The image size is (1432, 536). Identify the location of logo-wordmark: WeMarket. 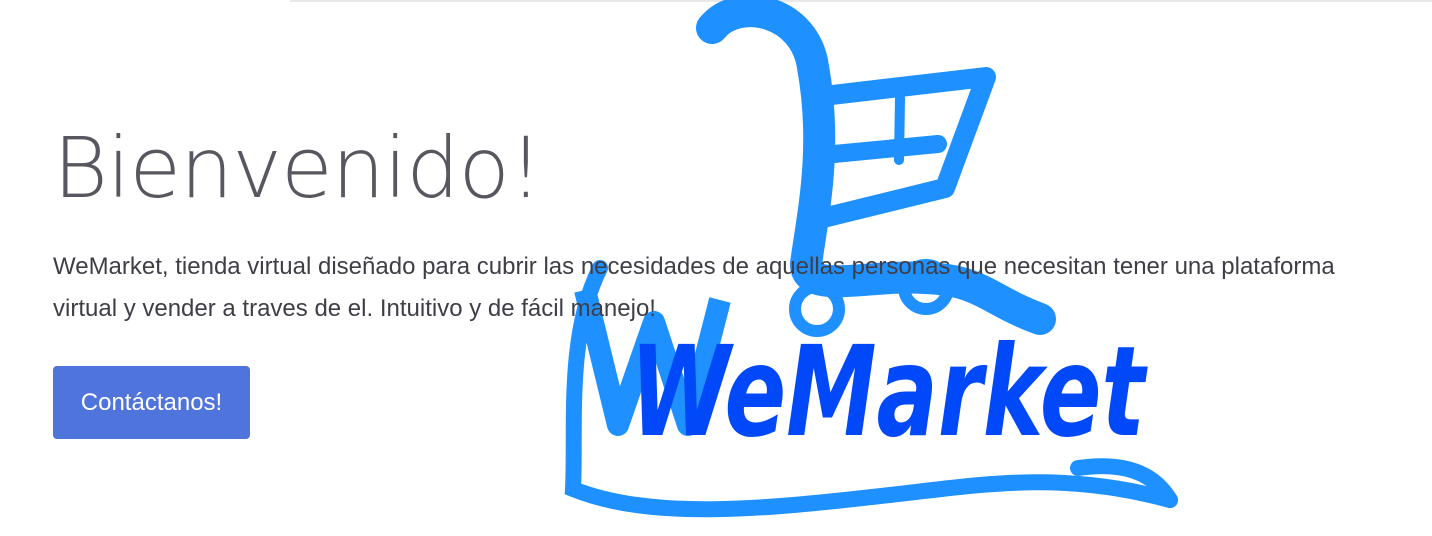
(889, 392).